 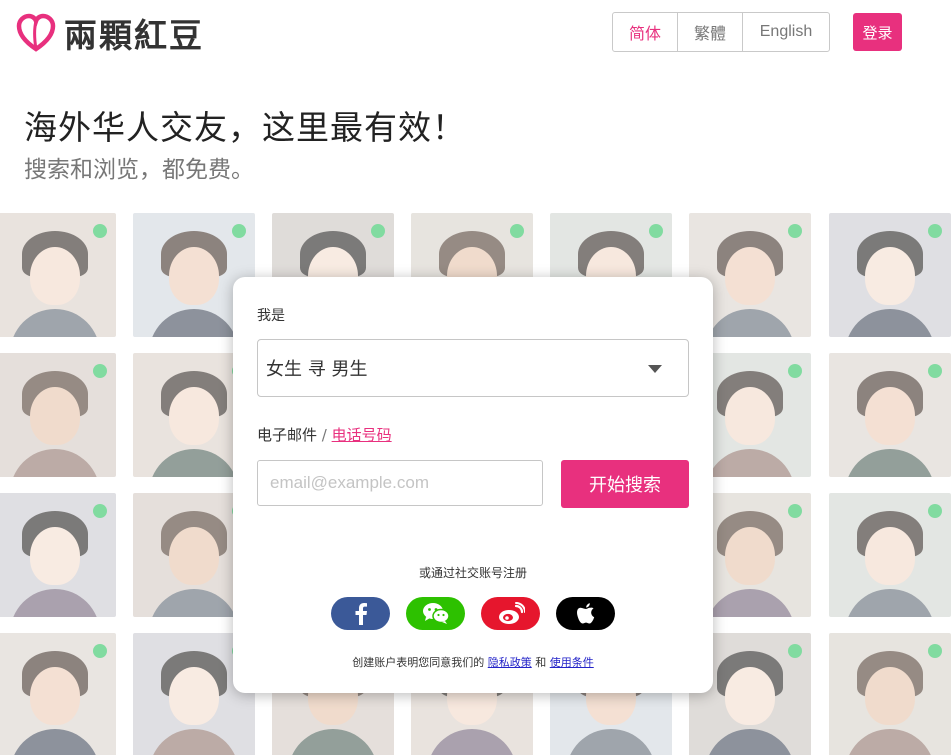 What do you see at coordinates (362, 435) in the screenshot?
I see `phone-method-link: 电话号码` at bounding box center [362, 435].